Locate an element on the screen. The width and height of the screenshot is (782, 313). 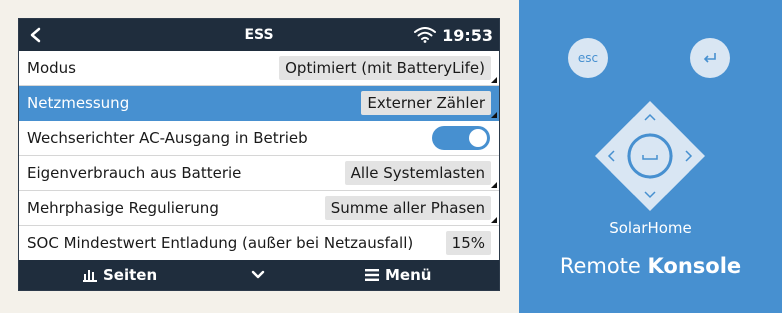
toggle-switch is located at coordinates (461, 138).